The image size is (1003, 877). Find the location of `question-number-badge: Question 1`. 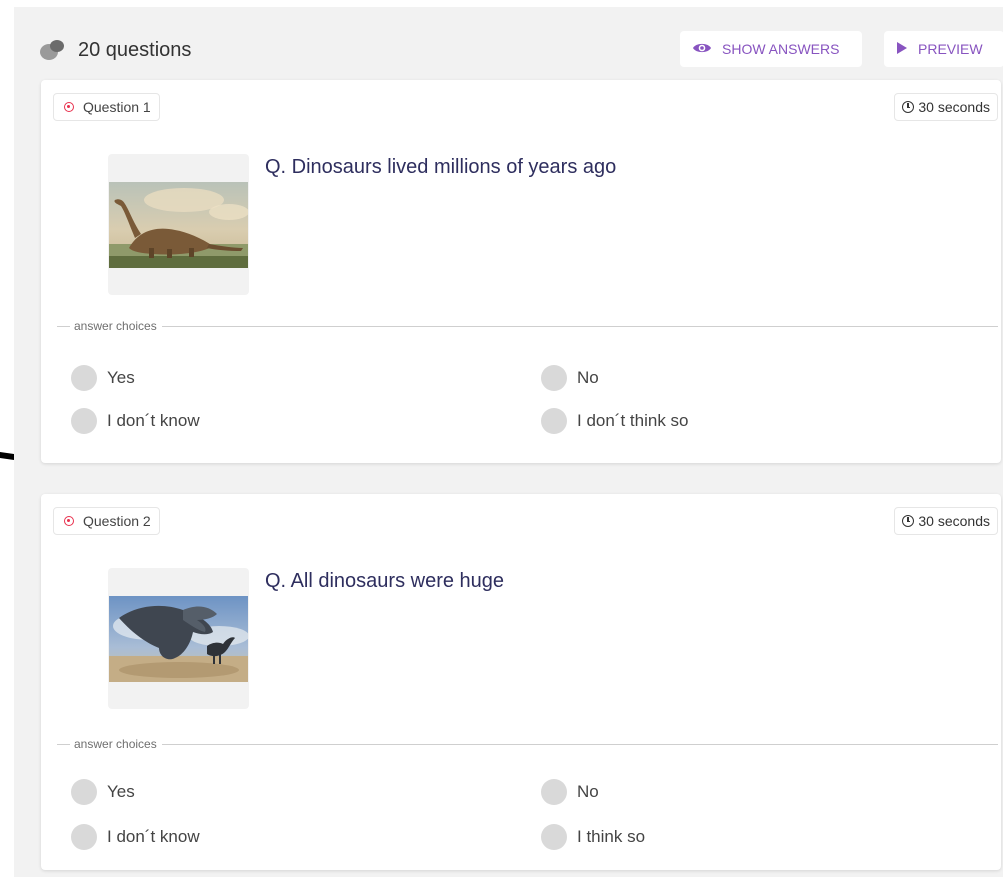

question-number-badge: Question 1 is located at coordinates (106, 107).